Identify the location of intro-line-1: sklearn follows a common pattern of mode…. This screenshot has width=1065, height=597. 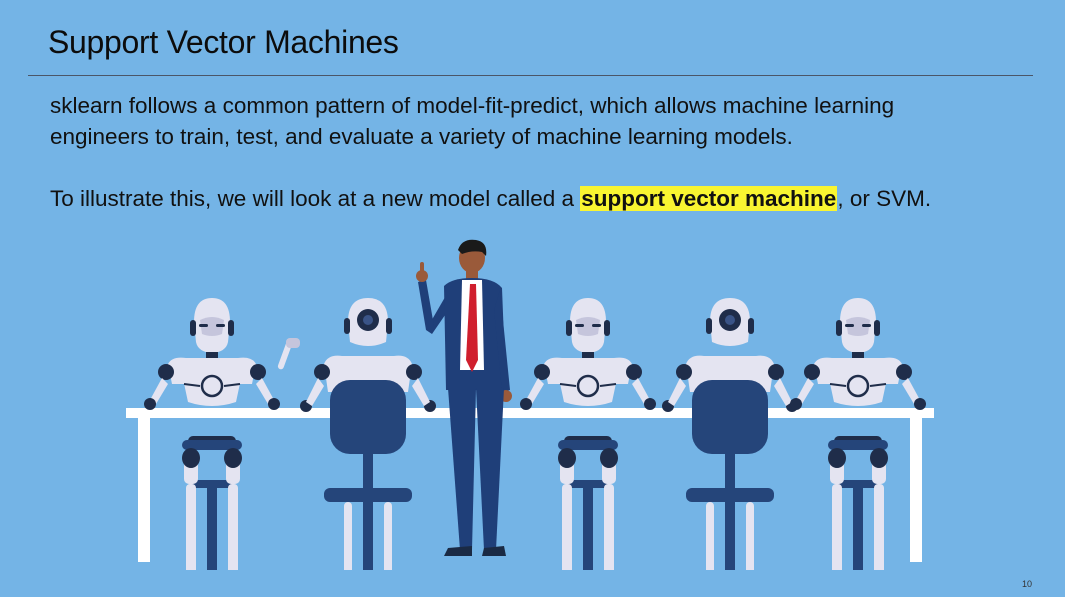
(472, 105).